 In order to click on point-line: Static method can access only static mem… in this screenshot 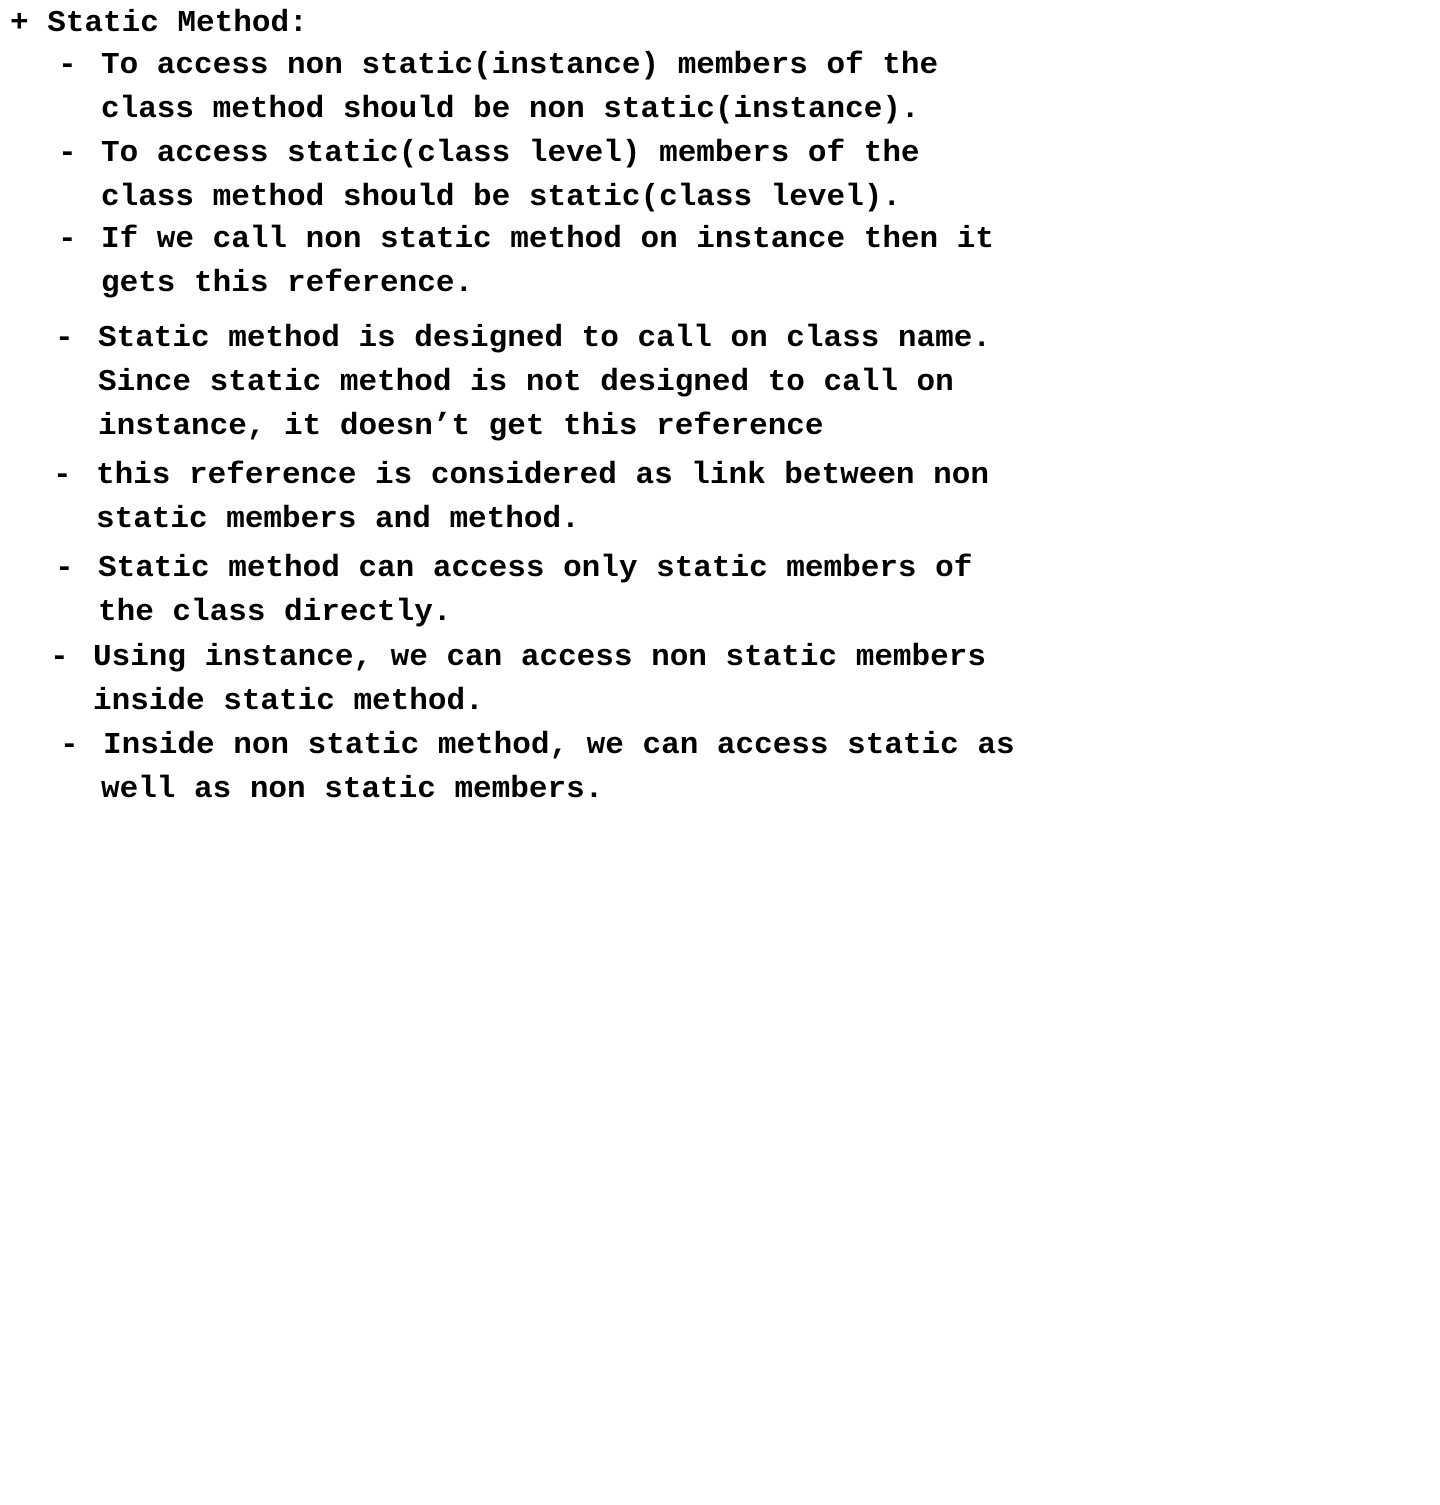, I will do `click(535, 568)`.